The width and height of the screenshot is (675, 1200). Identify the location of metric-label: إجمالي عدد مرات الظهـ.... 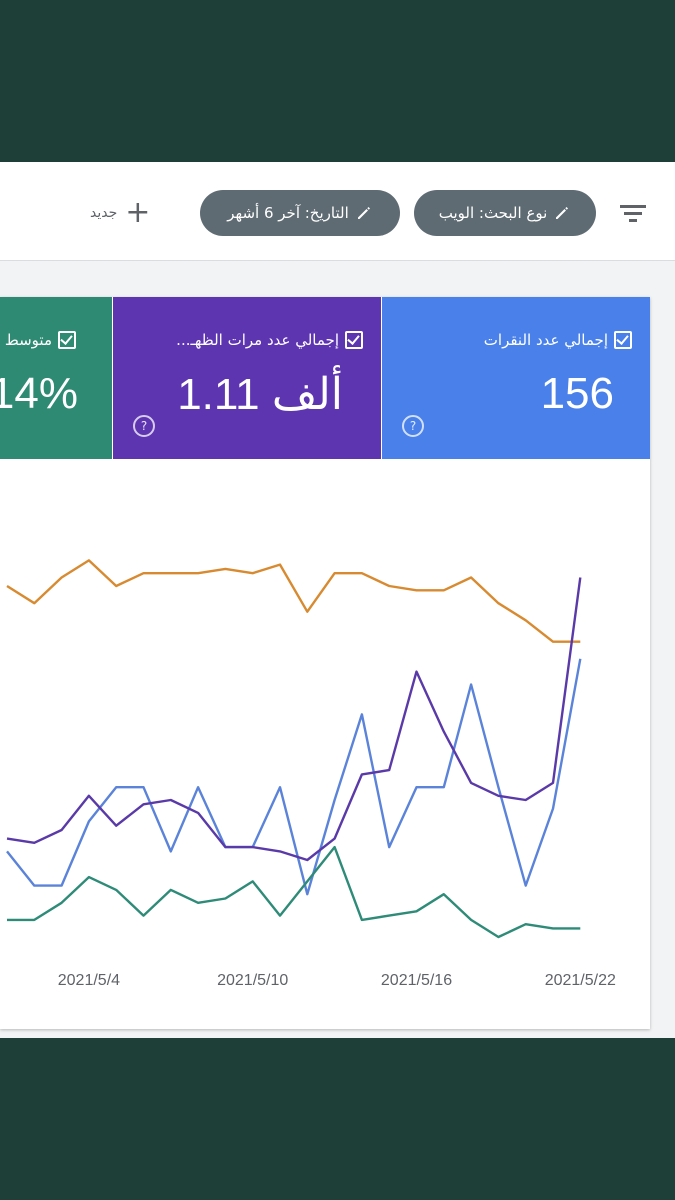
(257, 340).